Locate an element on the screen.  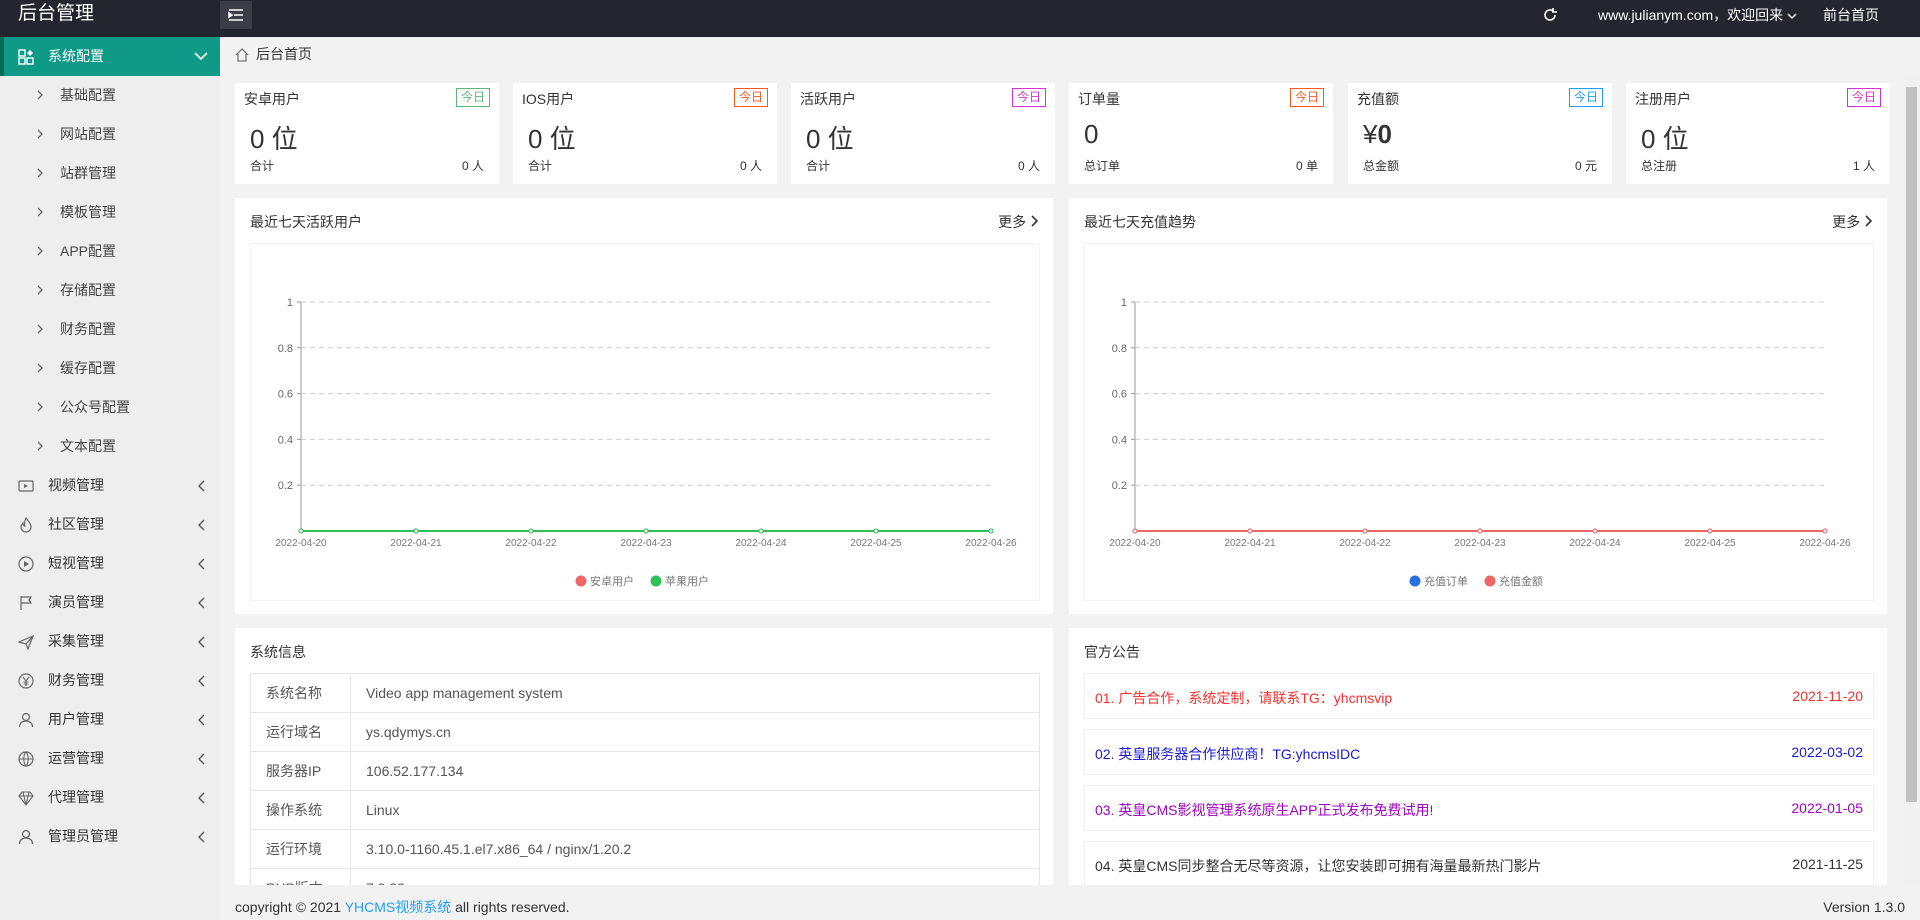
info-value: Video app management system is located at coordinates (695, 693).